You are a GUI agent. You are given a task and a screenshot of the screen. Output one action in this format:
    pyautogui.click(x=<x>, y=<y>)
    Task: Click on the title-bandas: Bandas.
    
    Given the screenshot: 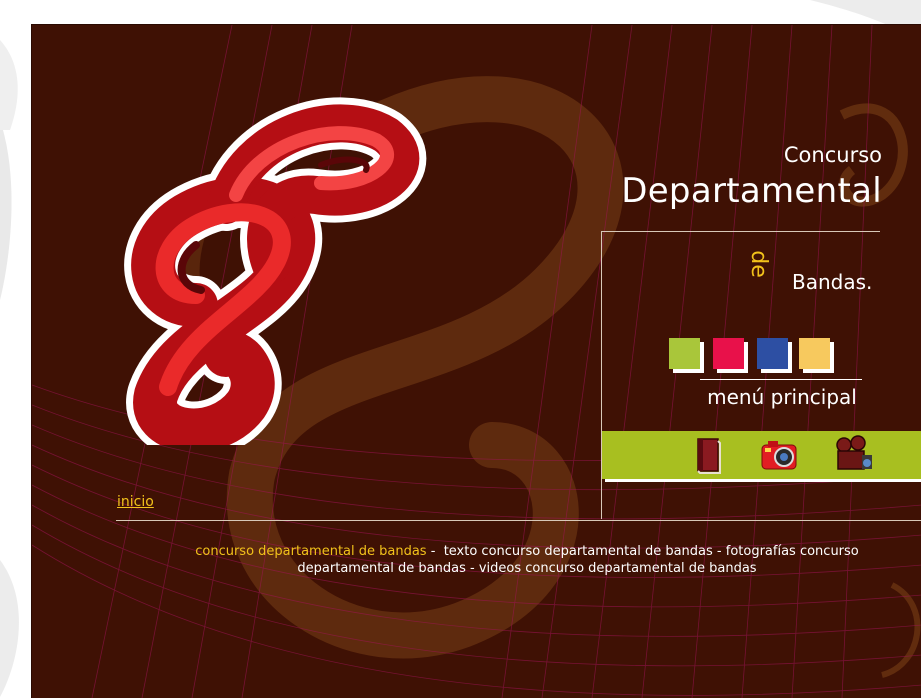 What is the action you would take?
    pyautogui.click(x=832, y=282)
    